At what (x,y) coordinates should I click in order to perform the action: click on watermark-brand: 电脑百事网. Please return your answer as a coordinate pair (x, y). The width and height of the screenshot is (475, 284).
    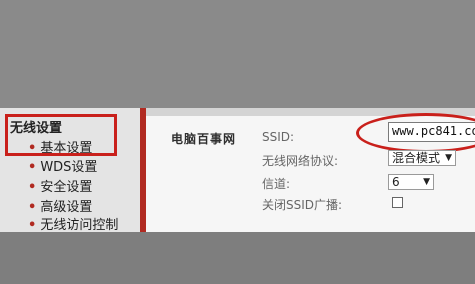
    Looking at the image, I should click on (204, 139).